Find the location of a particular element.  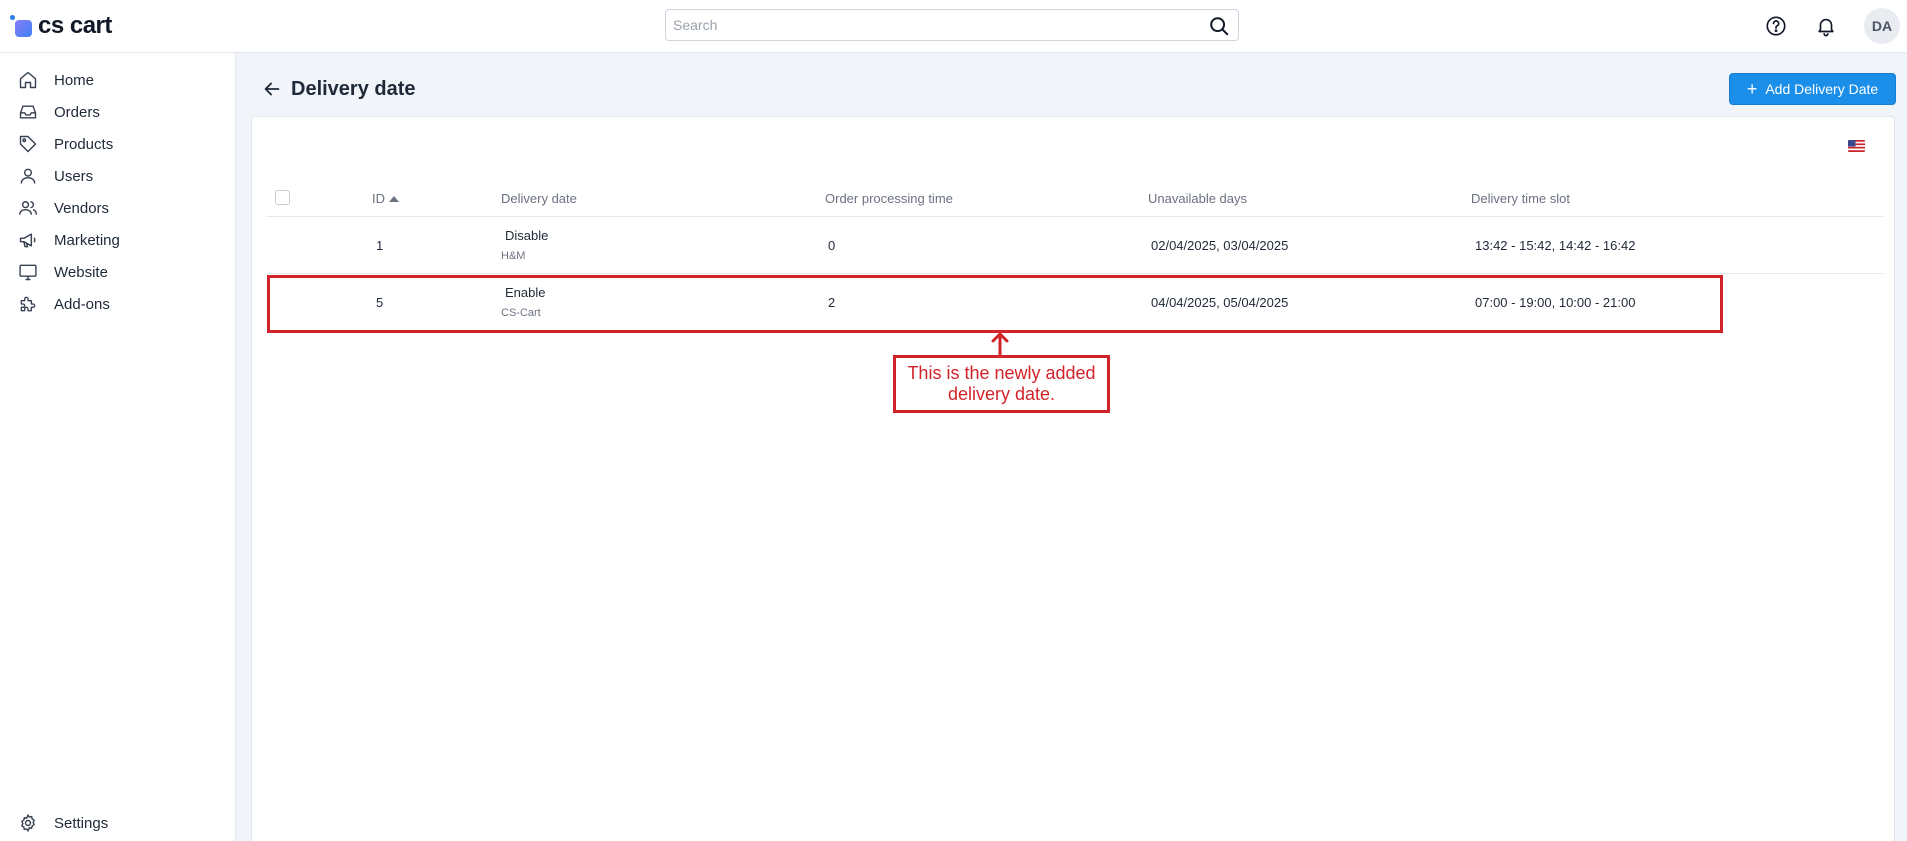

column-header-delivery-date: Delivery date is located at coordinates (539, 198).